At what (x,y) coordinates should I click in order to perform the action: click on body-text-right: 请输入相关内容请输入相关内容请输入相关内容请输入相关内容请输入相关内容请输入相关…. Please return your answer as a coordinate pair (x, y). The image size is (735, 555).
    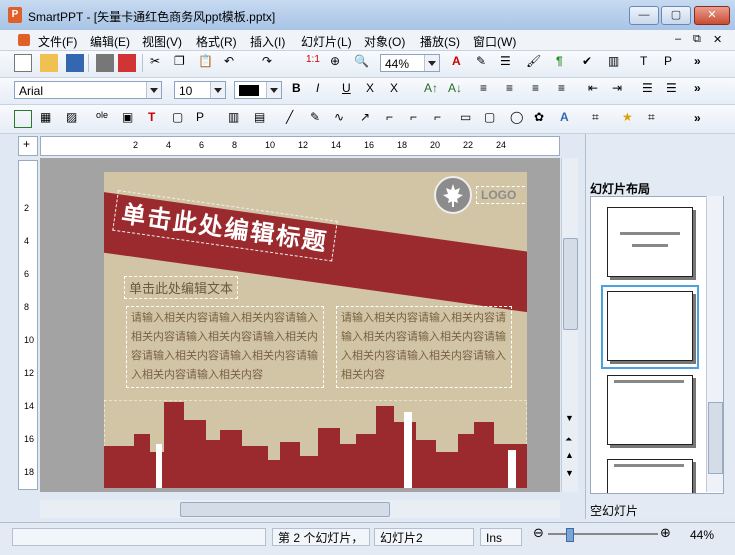
    Looking at the image, I should click on (424, 347).